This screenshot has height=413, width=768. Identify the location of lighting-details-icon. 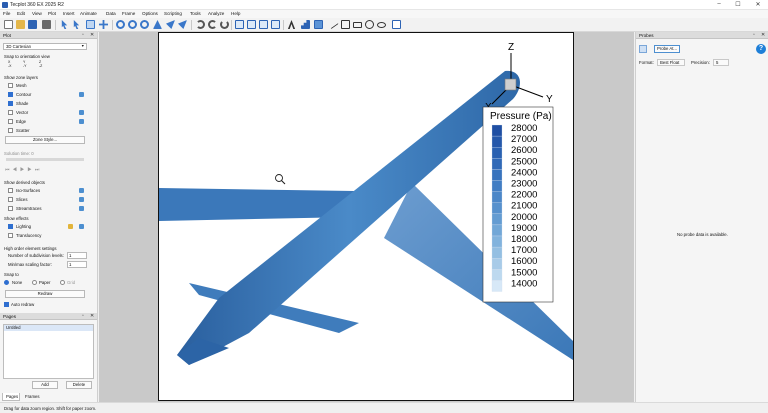
(70, 226).